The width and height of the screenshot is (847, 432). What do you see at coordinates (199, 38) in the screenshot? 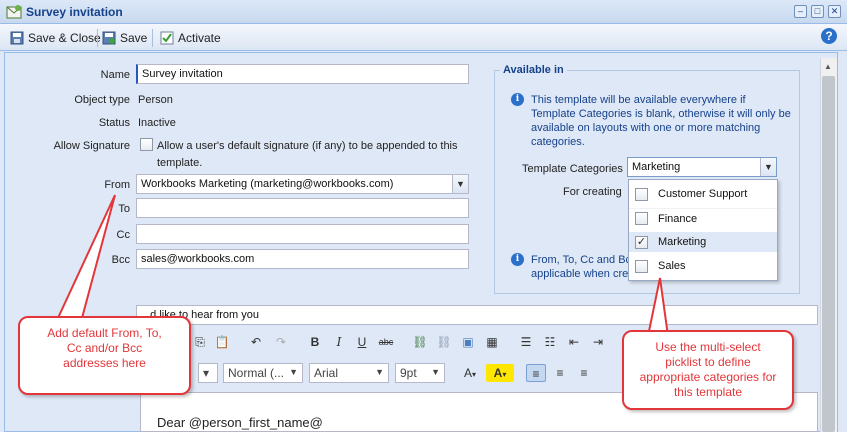
I see `activate-label: Activate` at bounding box center [199, 38].